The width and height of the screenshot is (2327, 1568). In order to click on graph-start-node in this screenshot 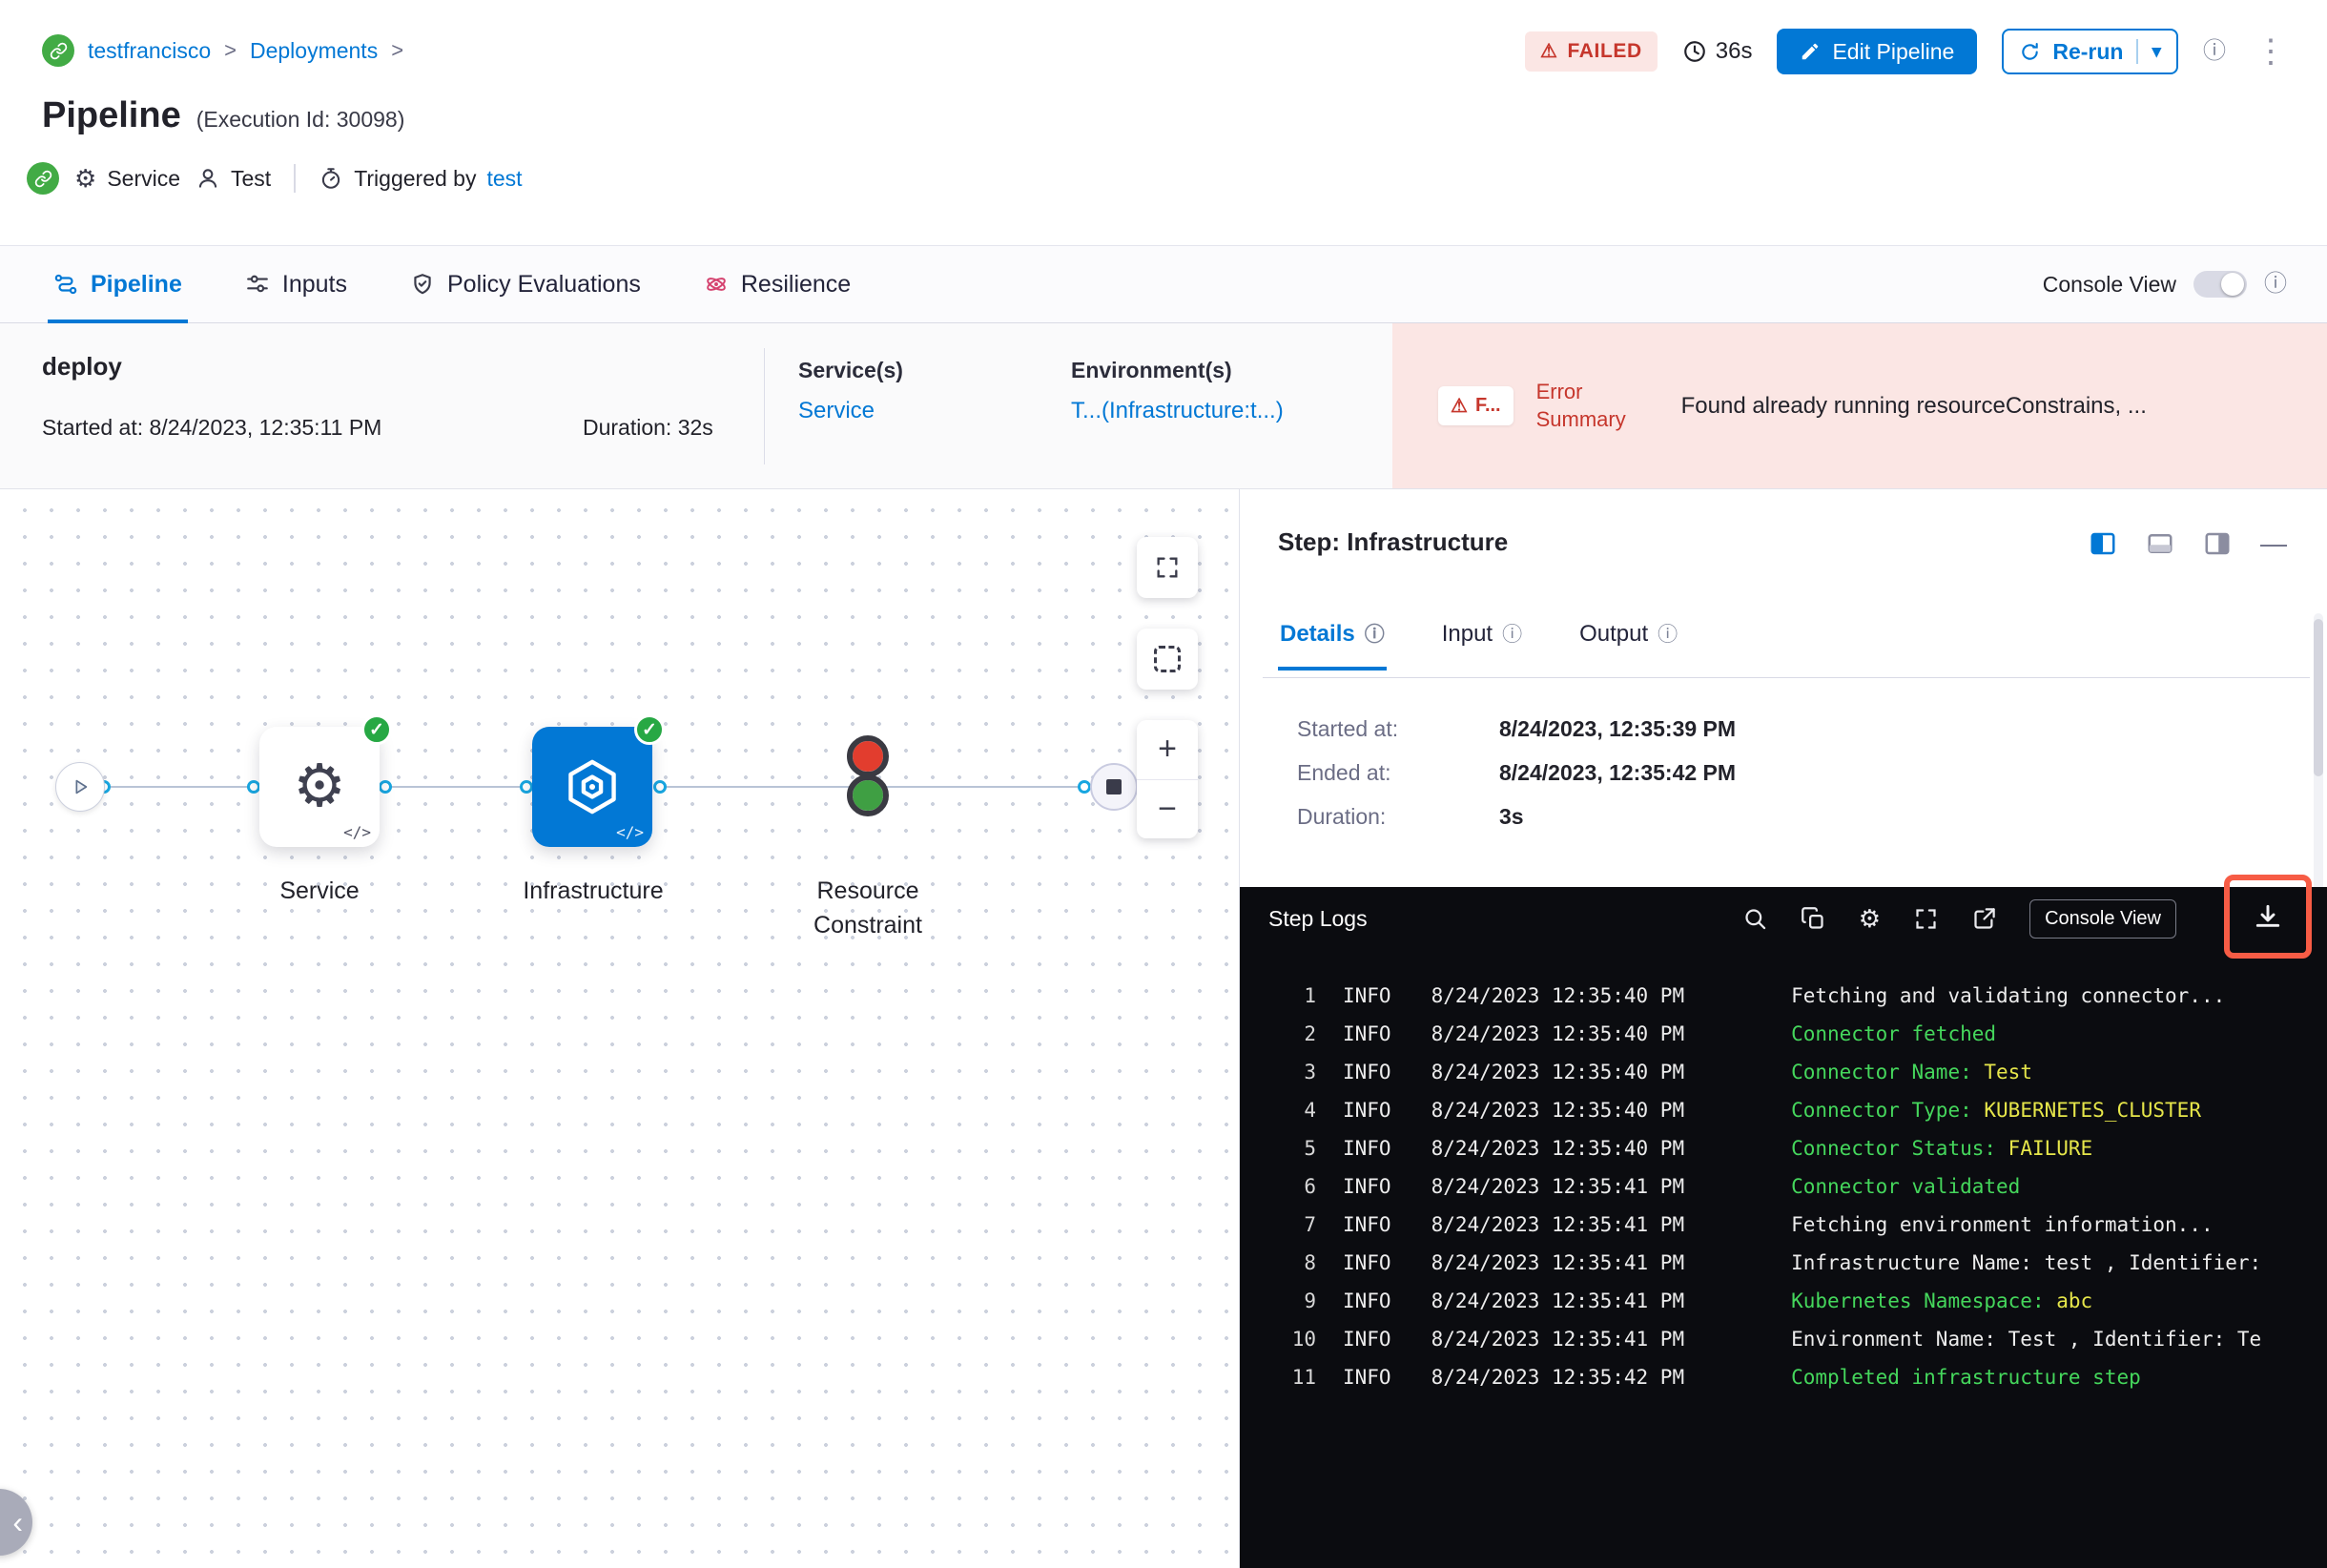, I will do `click(80, 787)`.